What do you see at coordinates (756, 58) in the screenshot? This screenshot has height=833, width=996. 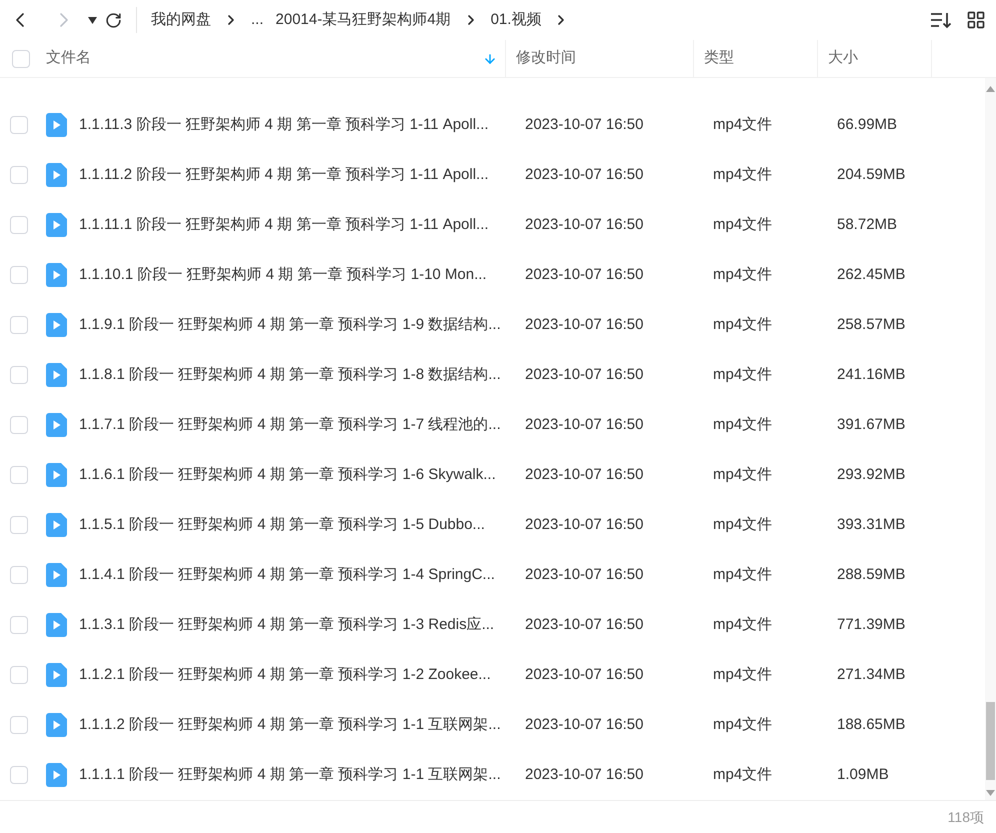 I see `column-header: 类型` at bounding box center [756, 58].